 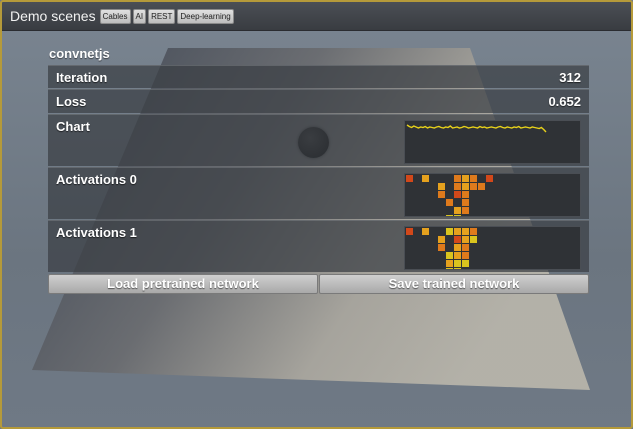 I want to click on load-pretrained-network-button: Load pretrained network, so click(x=183, y=284).